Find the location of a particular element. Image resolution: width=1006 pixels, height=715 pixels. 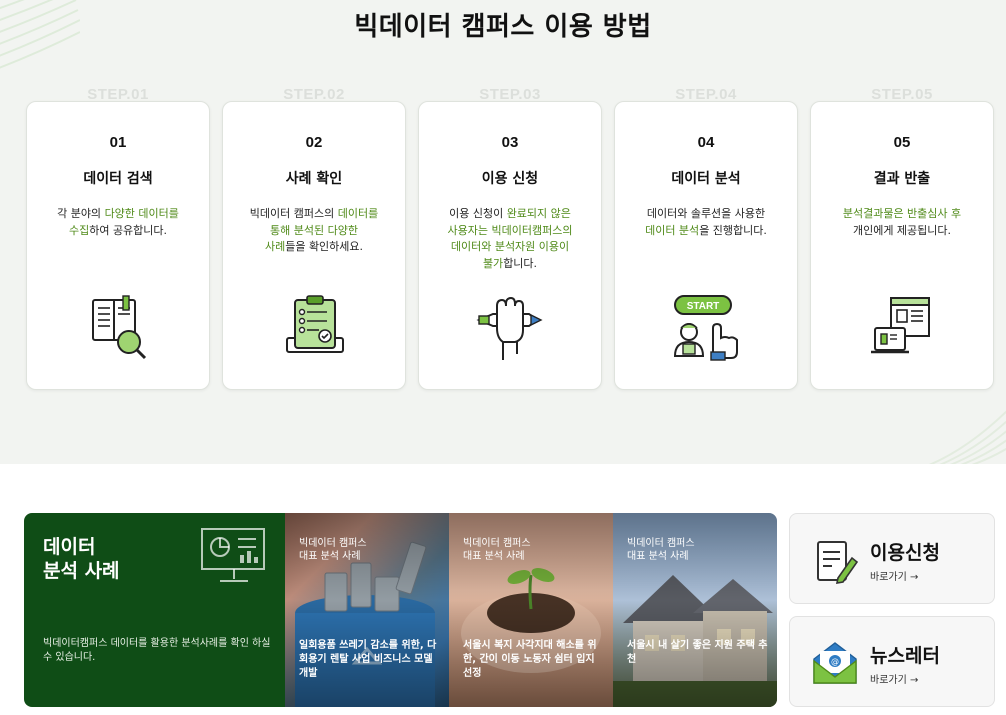

plain-text: 하여 공유합니다. is located at coordinates (128, 230).